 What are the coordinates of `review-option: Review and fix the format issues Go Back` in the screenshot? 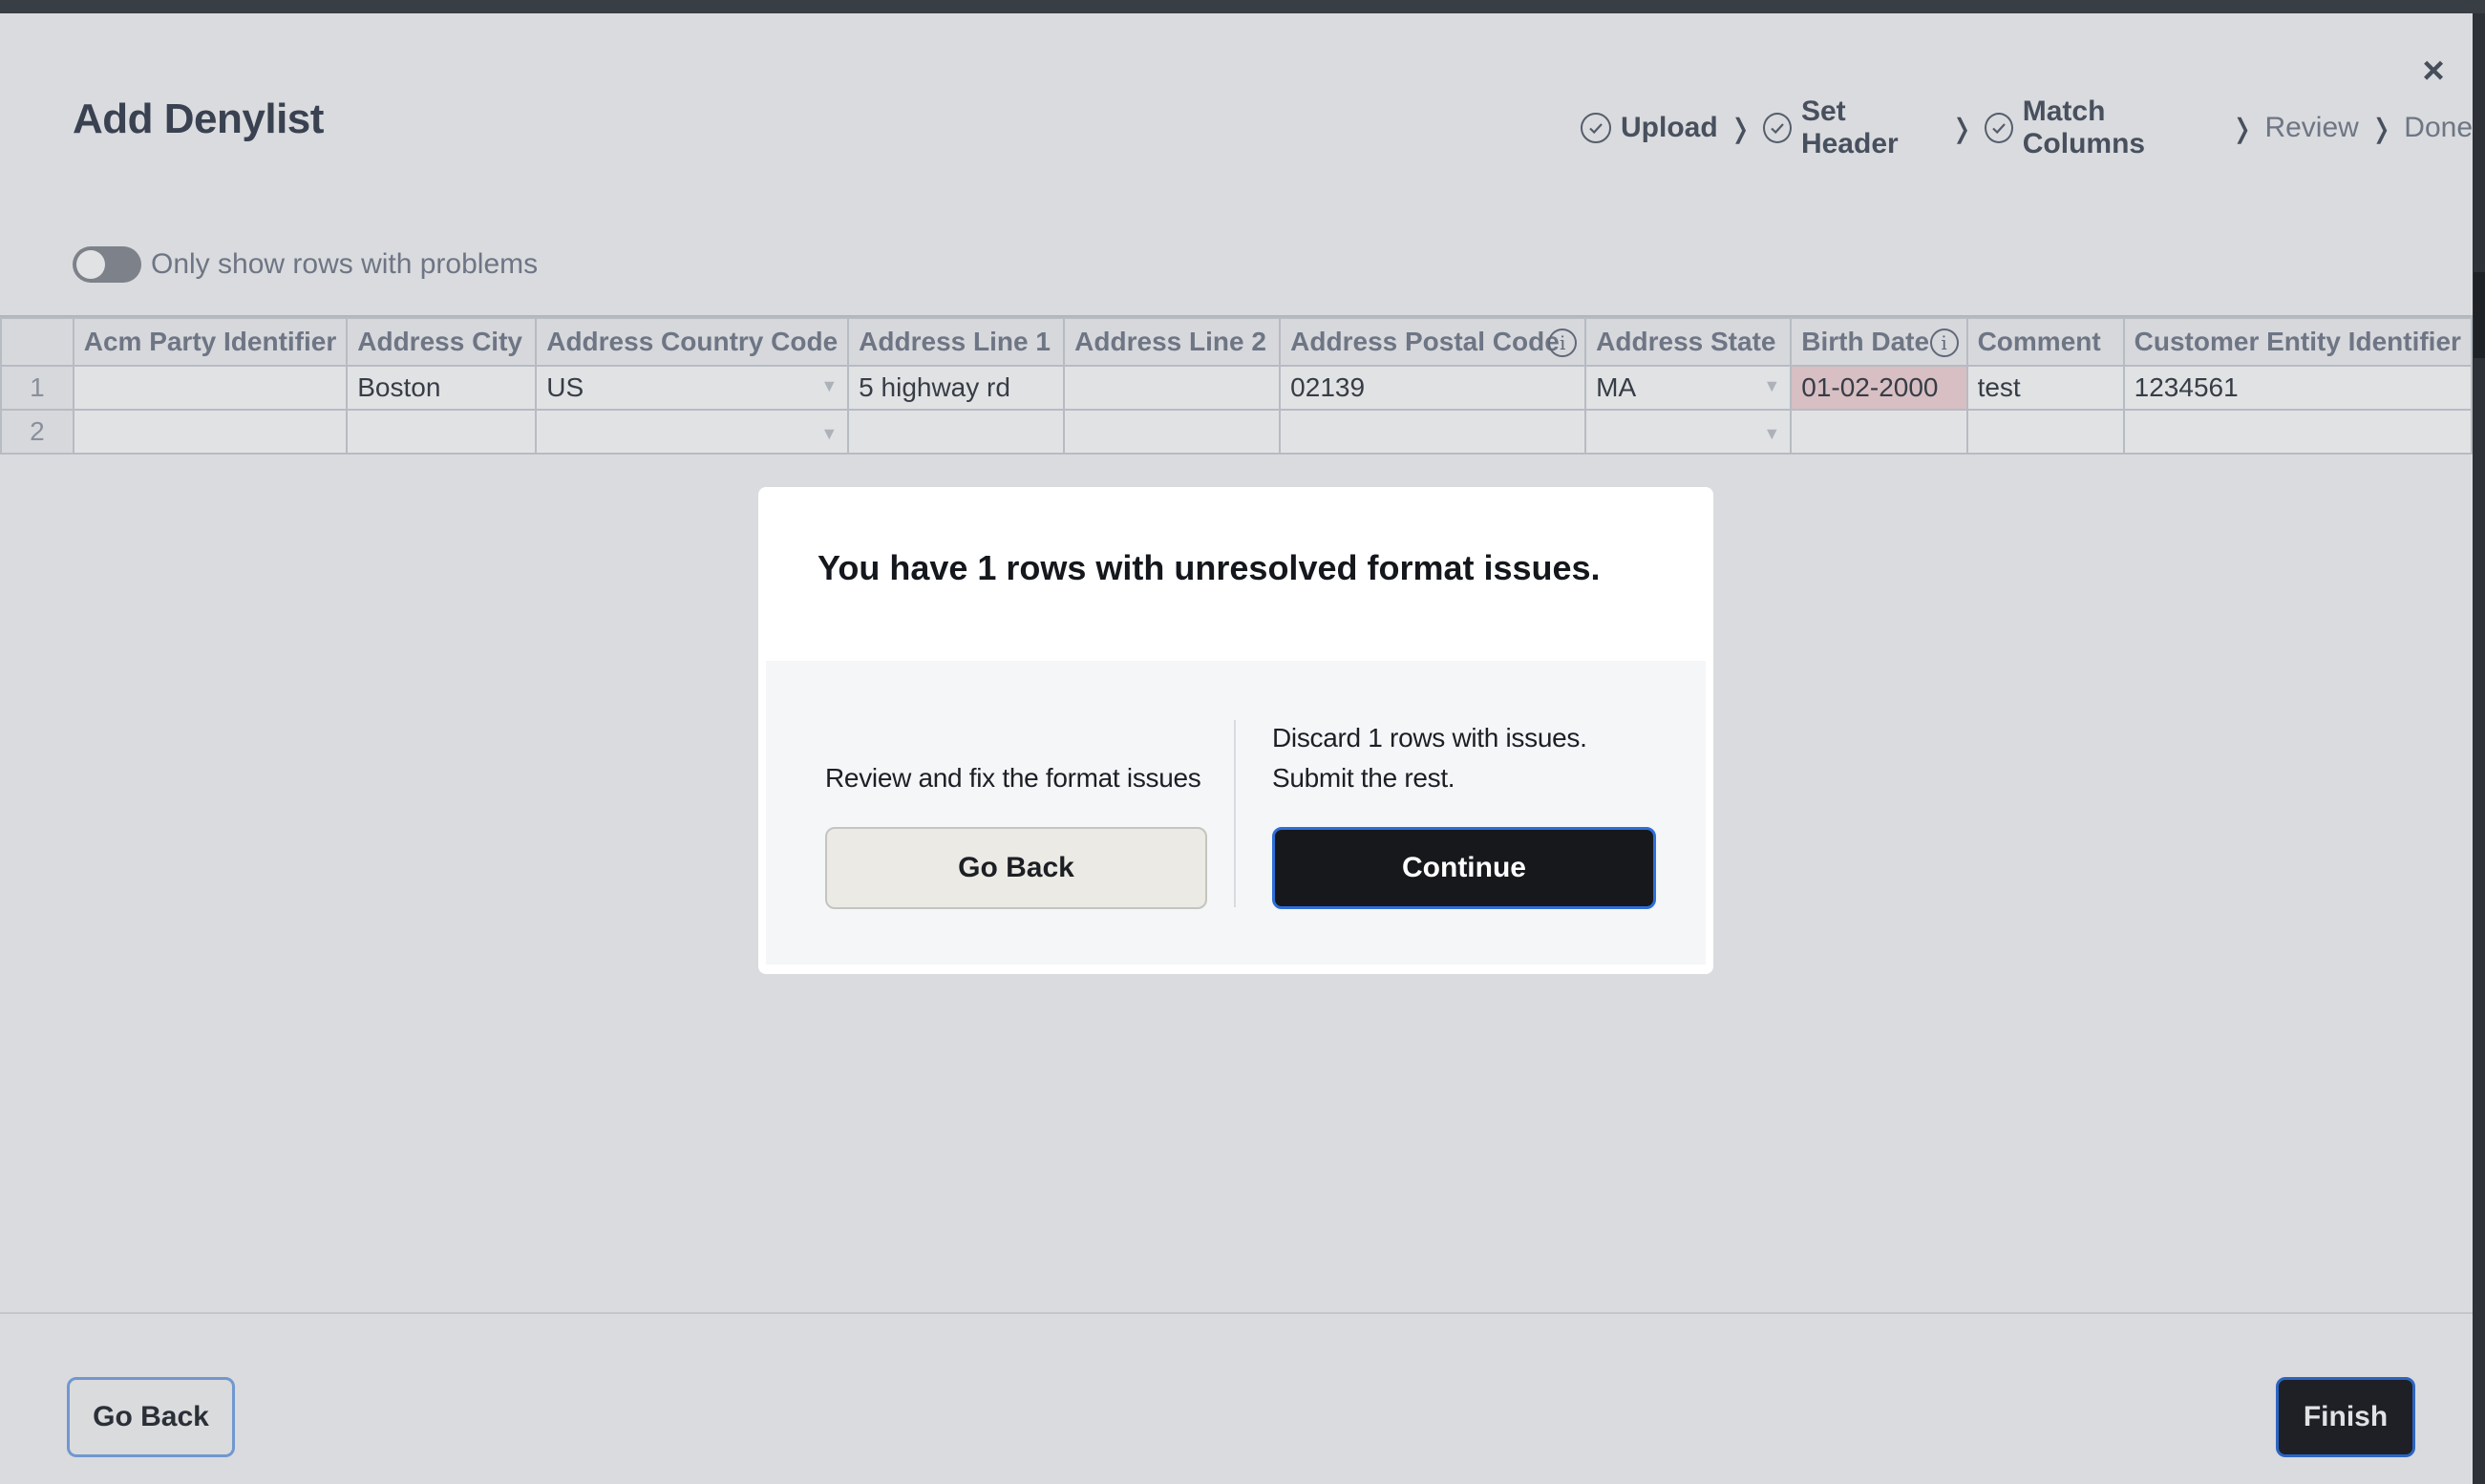 It's located at (1003, 813).